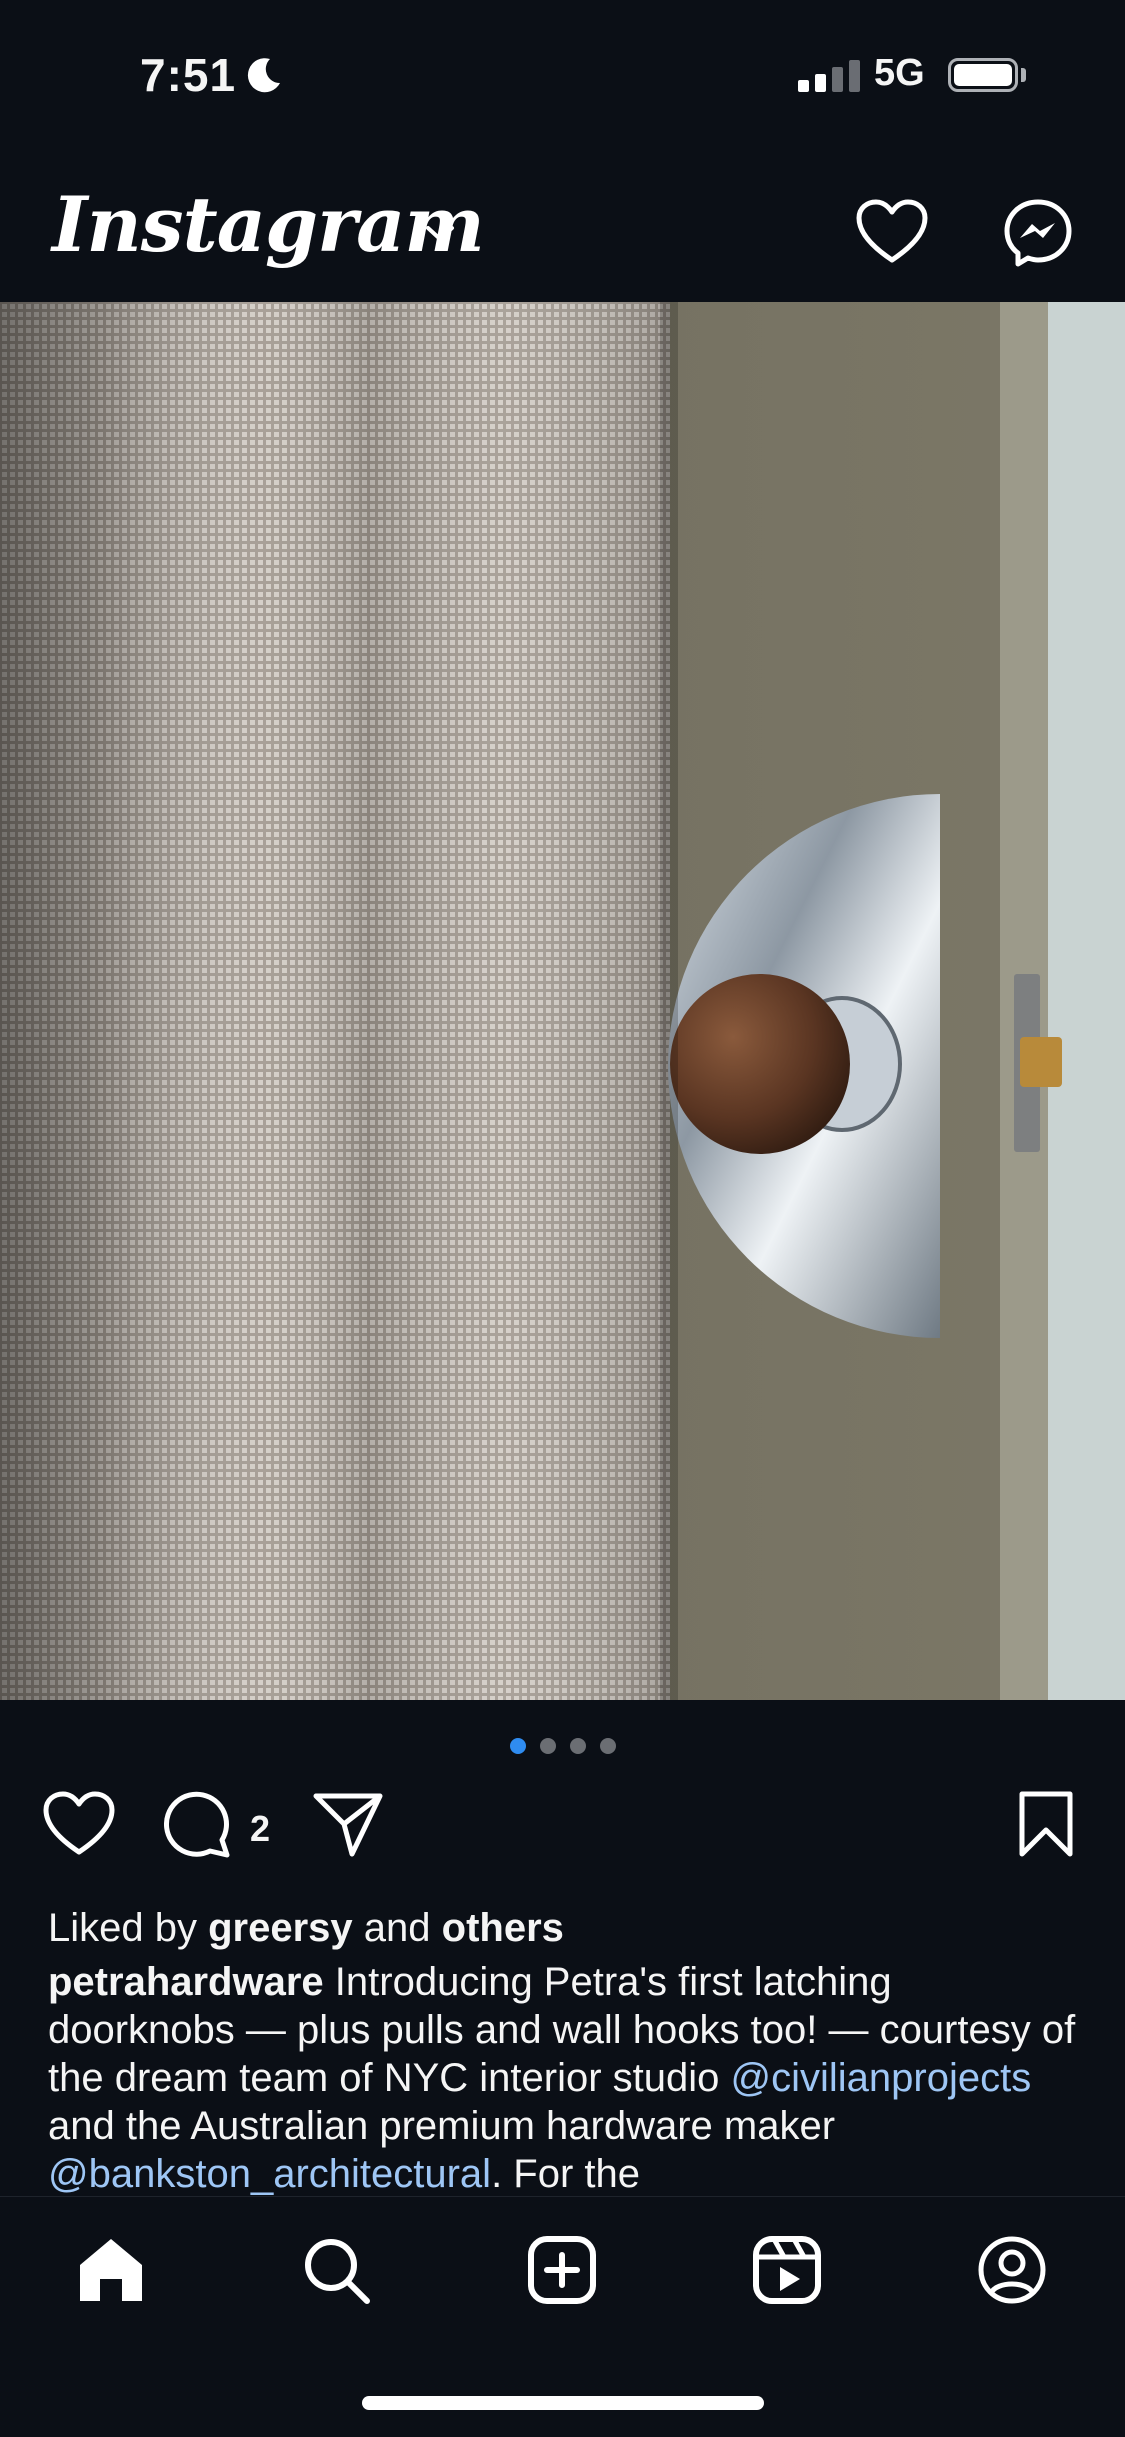  Describe the element at coordinates (1023, 75) in the screenshot. I see `battery-tip` at that location.